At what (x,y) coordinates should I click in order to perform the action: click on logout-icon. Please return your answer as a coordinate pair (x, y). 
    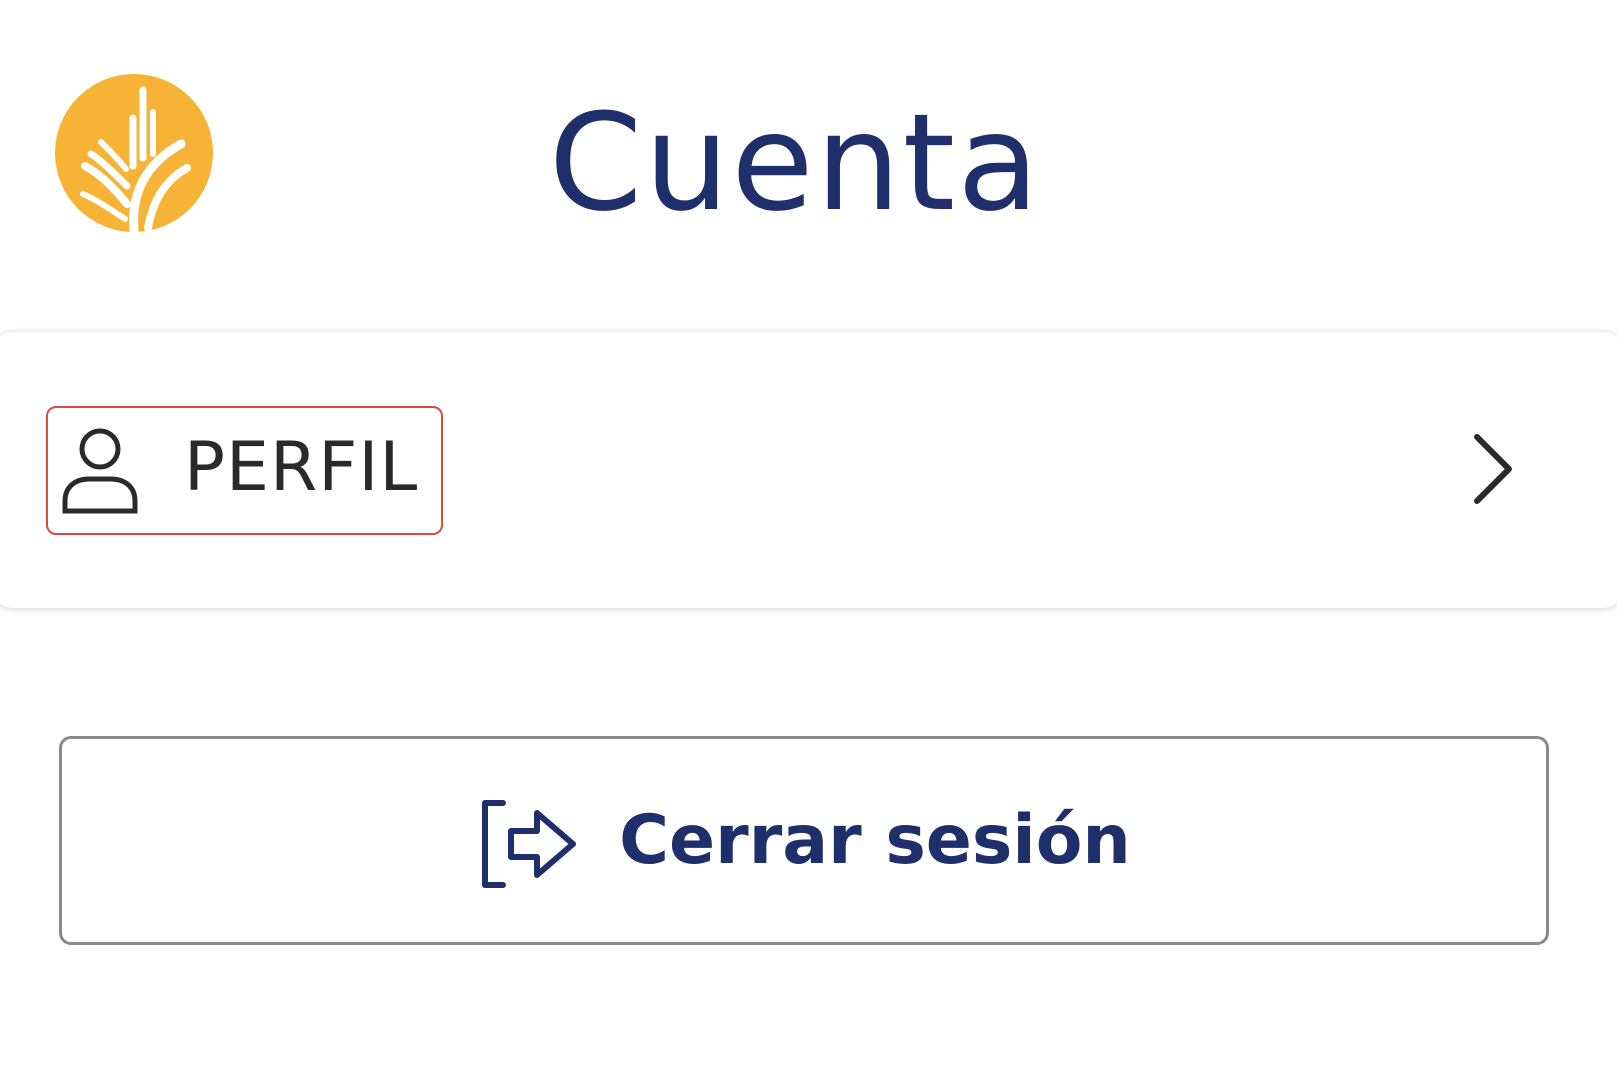
    Looking at the image, I should click on (528, 844).